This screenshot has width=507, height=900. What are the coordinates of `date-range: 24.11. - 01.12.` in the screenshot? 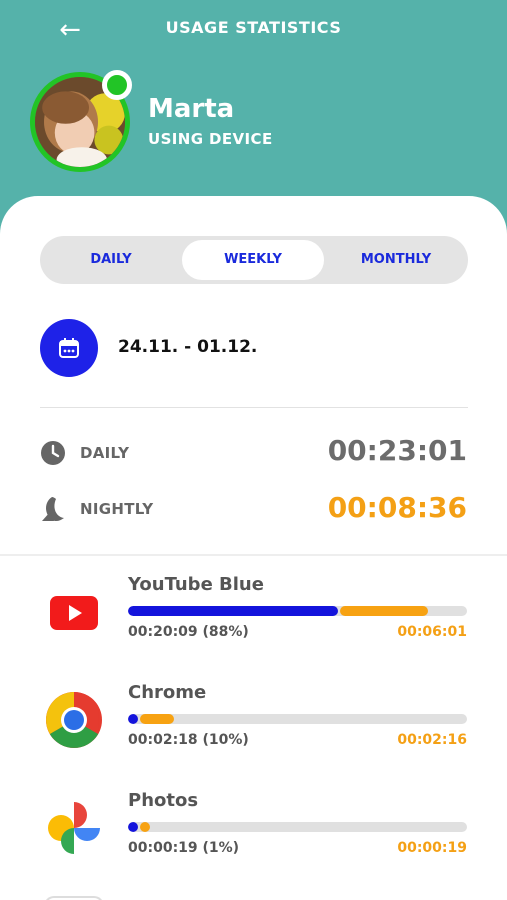 It's located at (188, 347).